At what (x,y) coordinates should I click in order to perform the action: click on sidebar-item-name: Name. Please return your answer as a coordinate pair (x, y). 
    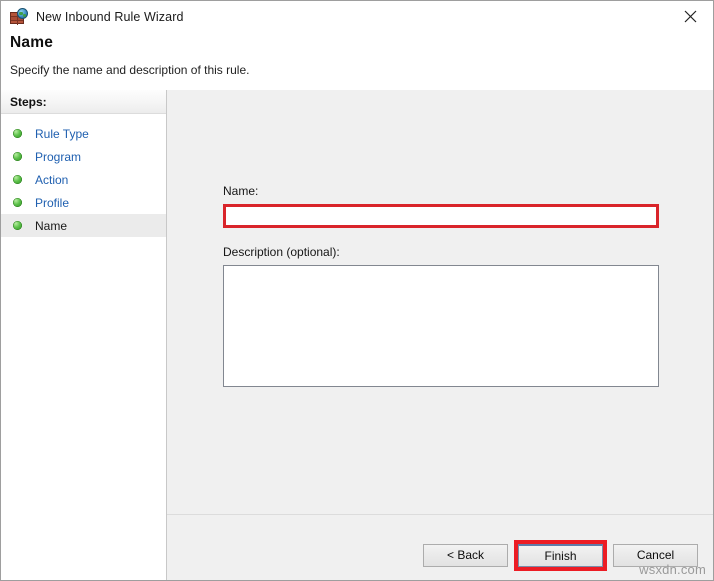
    Looking at the image, I should click on (83, 225).